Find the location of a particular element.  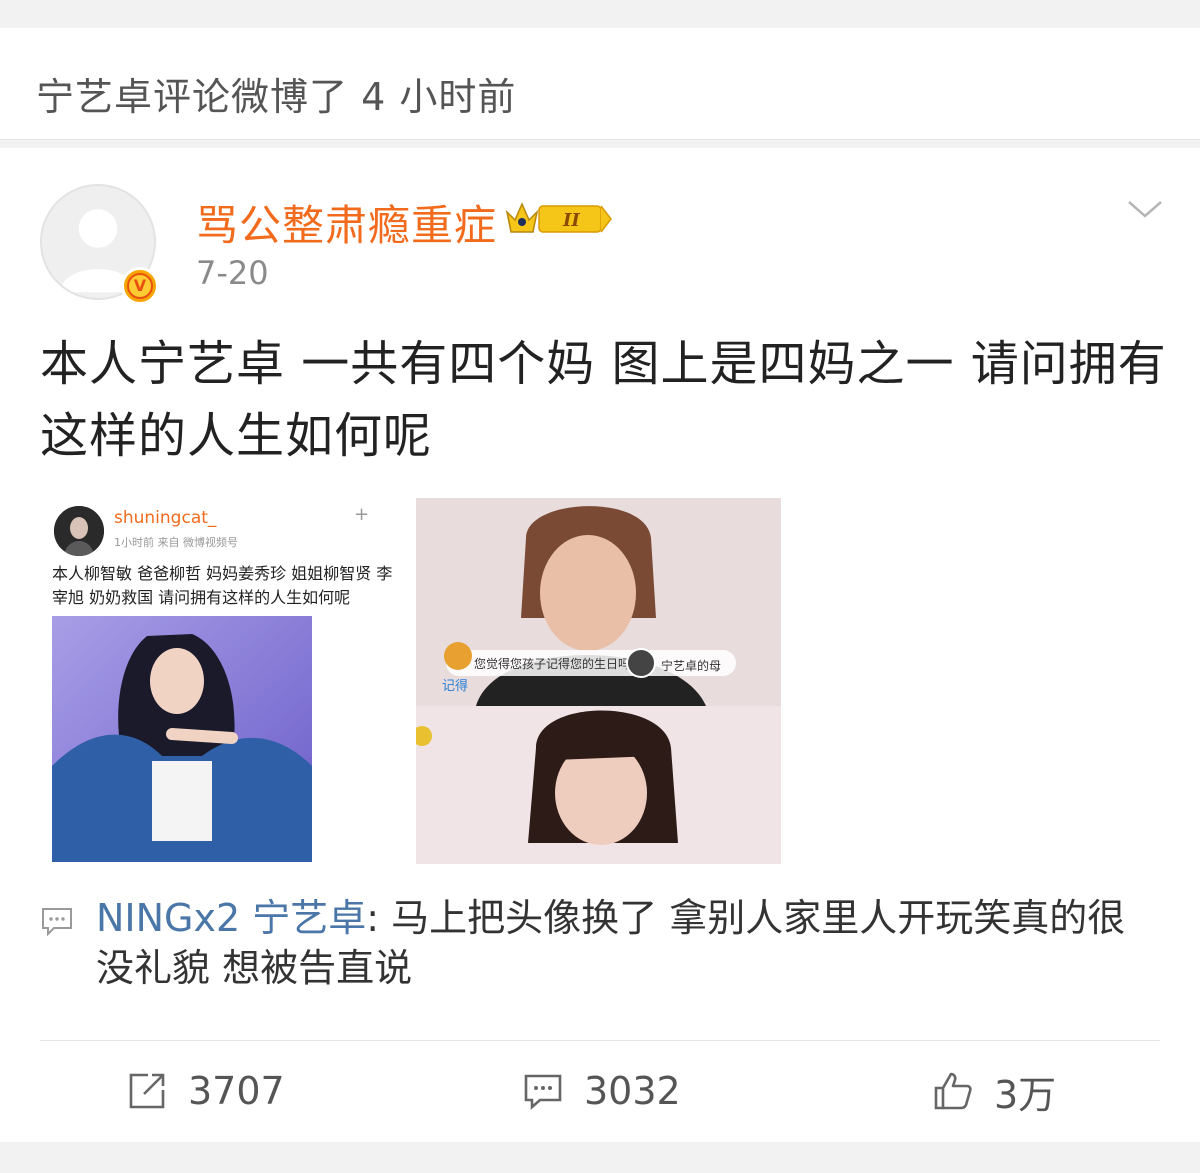

repost-button: 3707 is located at coordinates (205, 1091).